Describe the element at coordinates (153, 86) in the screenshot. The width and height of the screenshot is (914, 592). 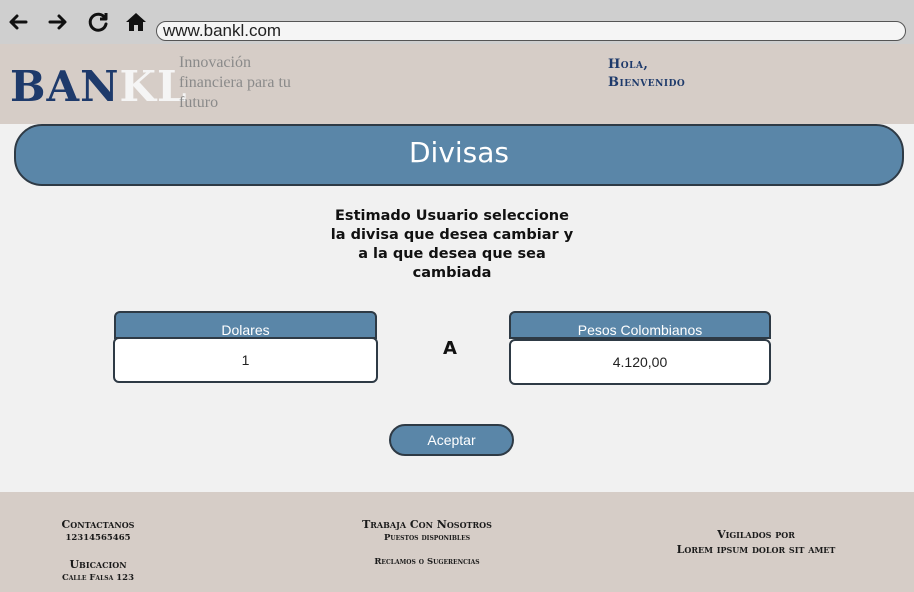
I see `logo-text-kl: KL` at that location.